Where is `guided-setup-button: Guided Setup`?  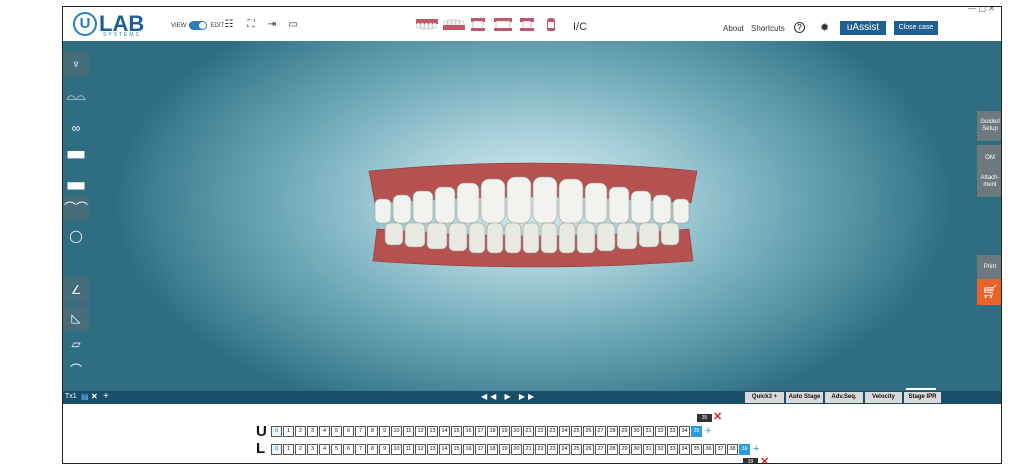 guided-setup-button: Guided Setup is located at coordinates (989, 126).